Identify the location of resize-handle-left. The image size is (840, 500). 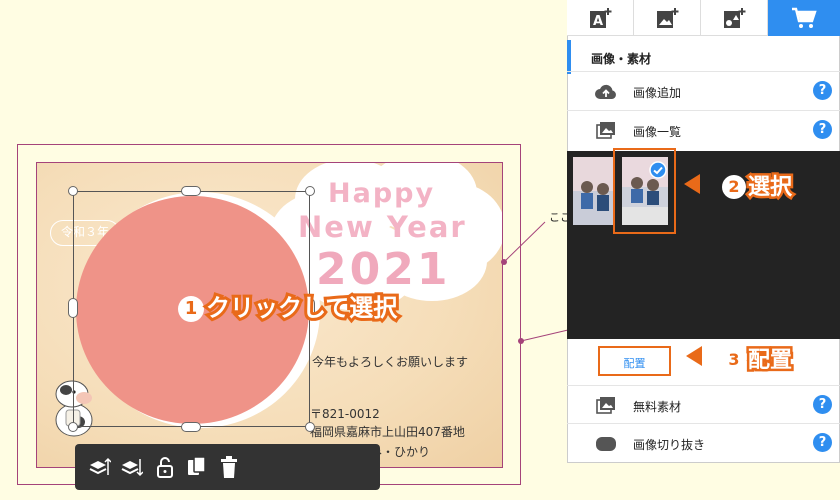
(73, 308).